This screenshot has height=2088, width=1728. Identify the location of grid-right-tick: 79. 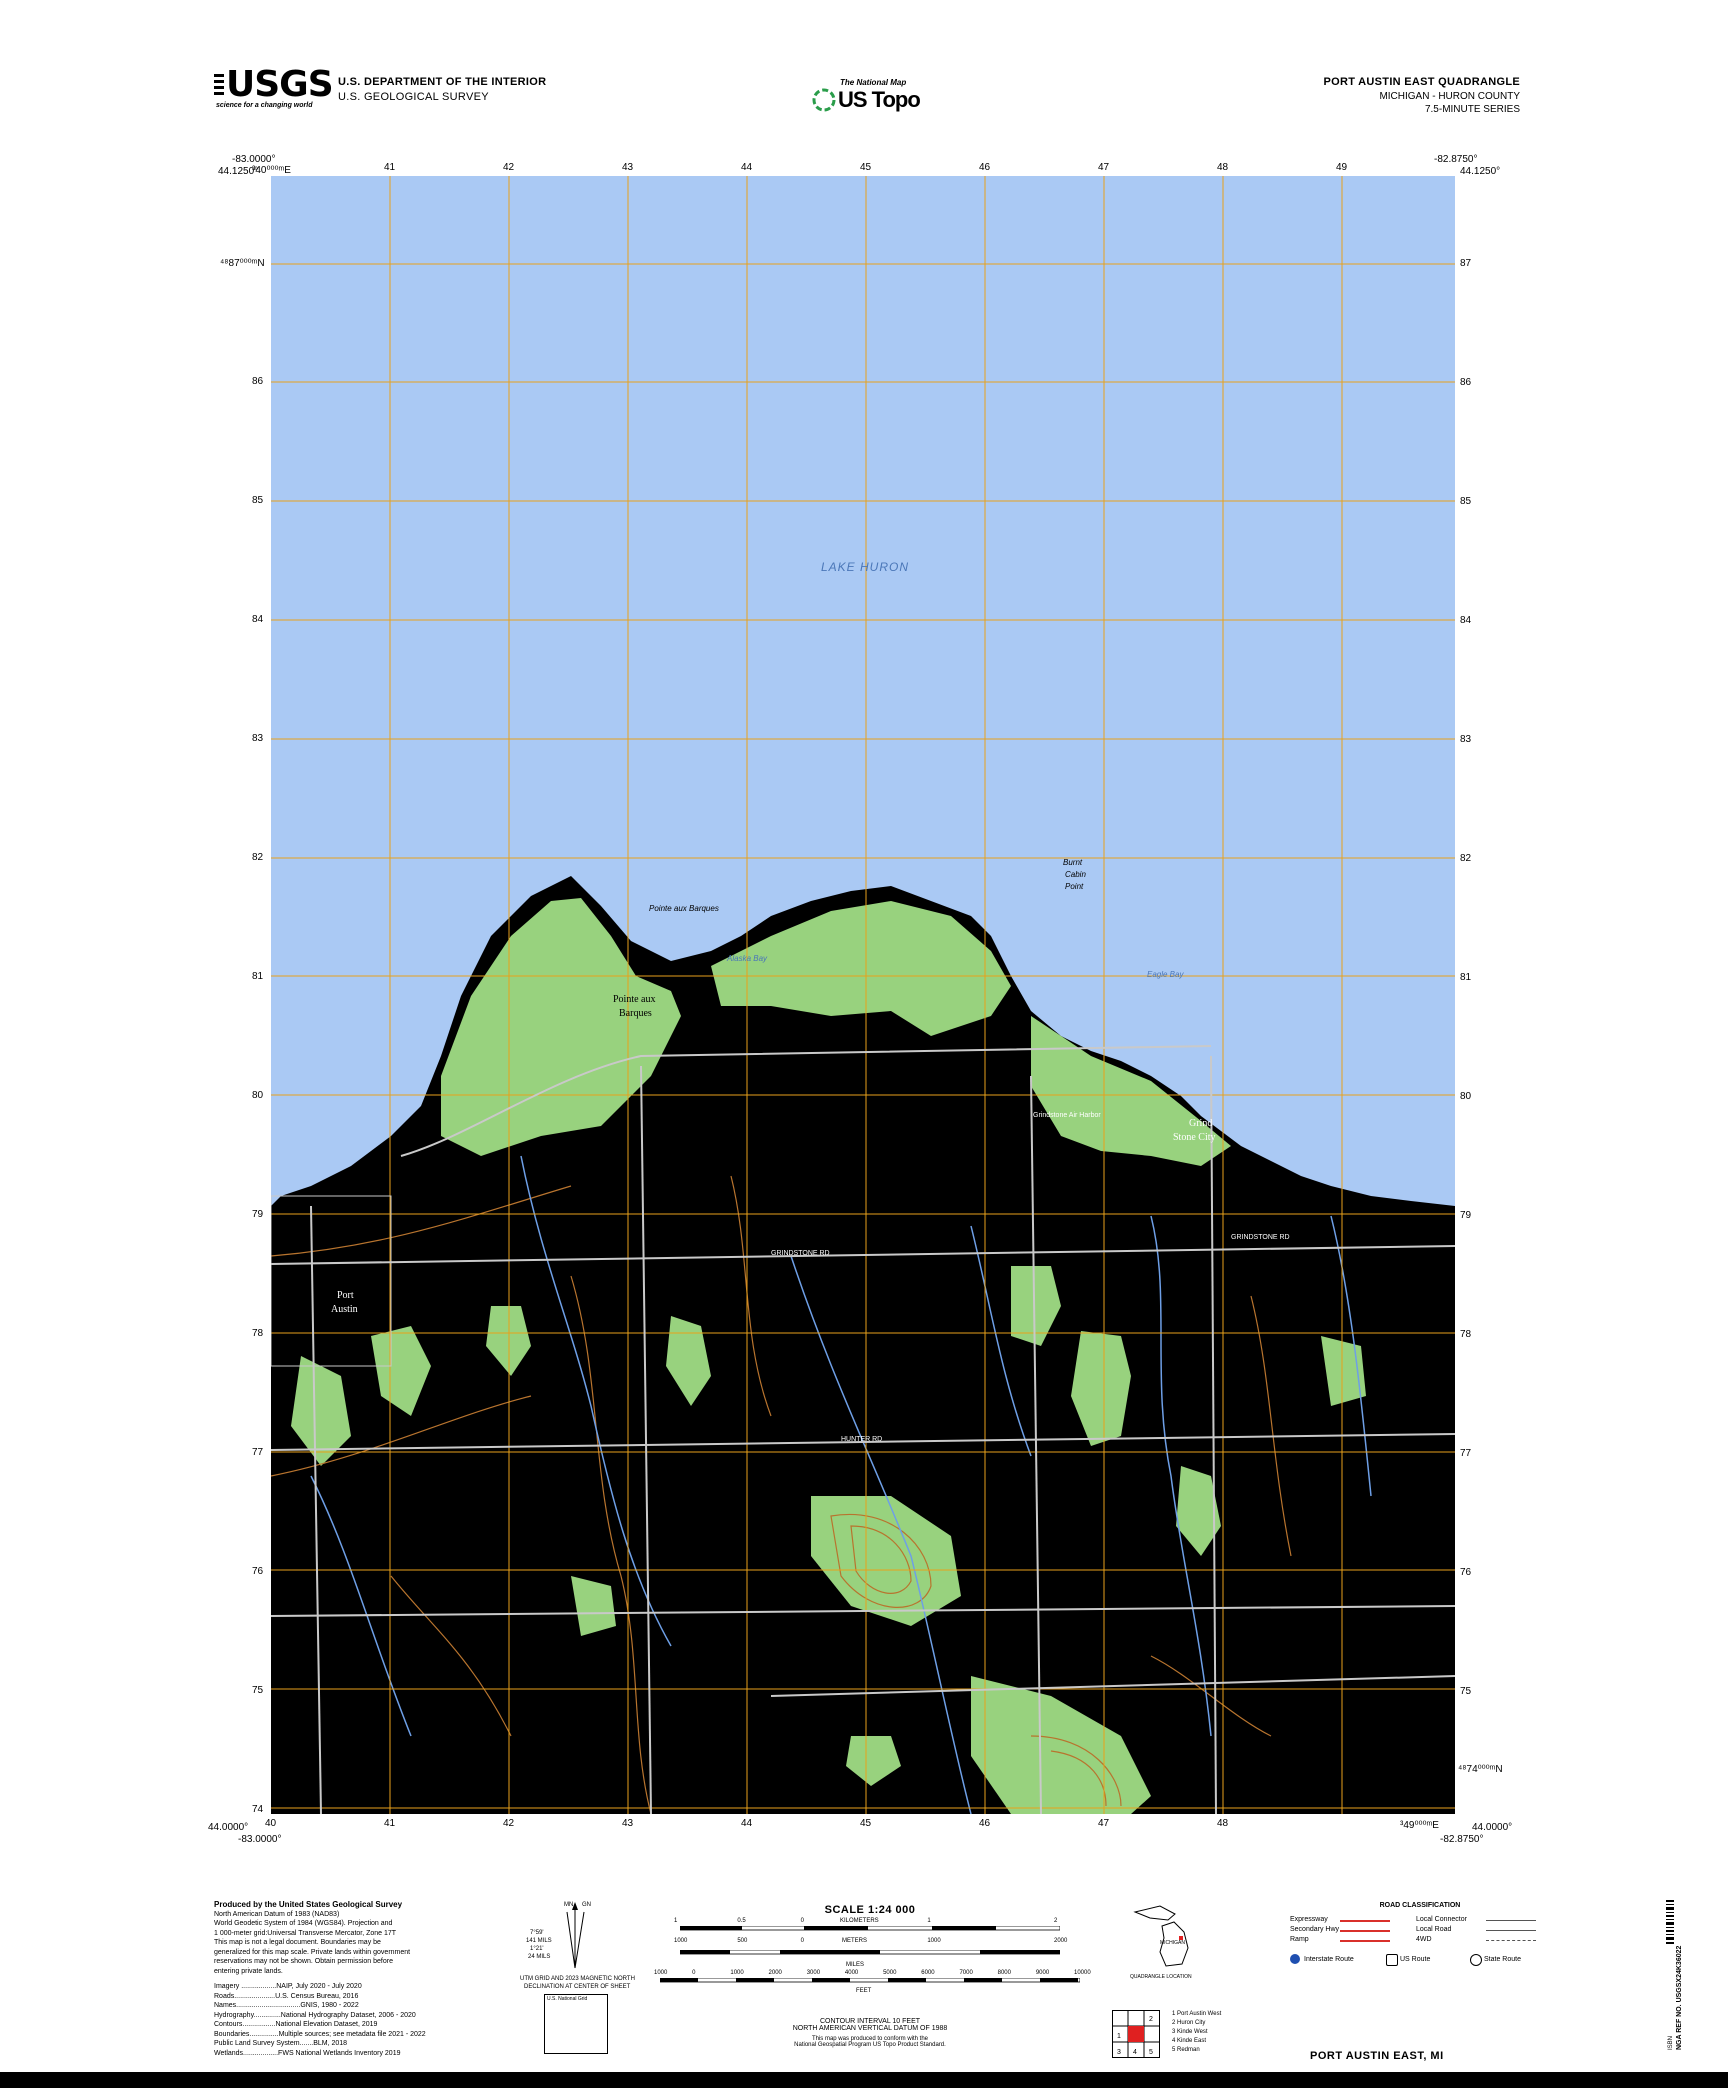
(1466, 1215).